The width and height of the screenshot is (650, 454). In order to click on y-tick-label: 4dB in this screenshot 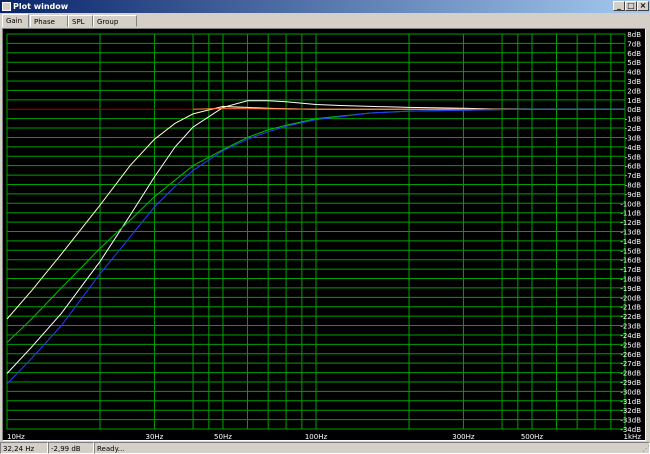, I will do `click(634, 73)`.